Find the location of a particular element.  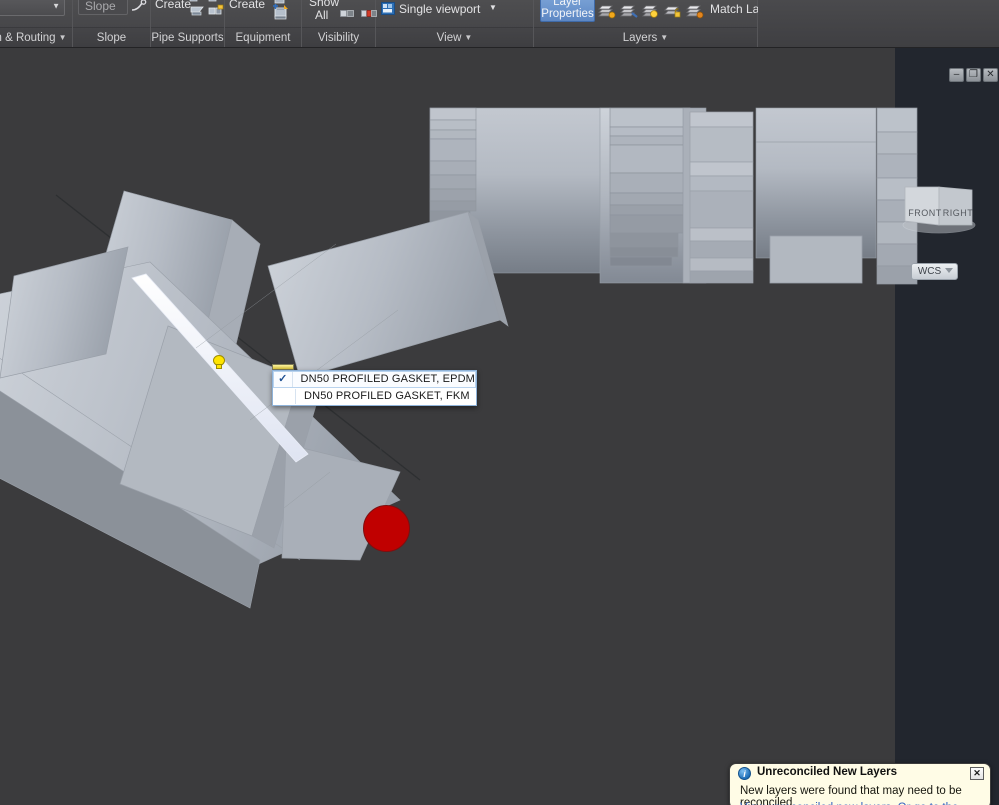

layer-on-icon is located at coordinates (651, 11).